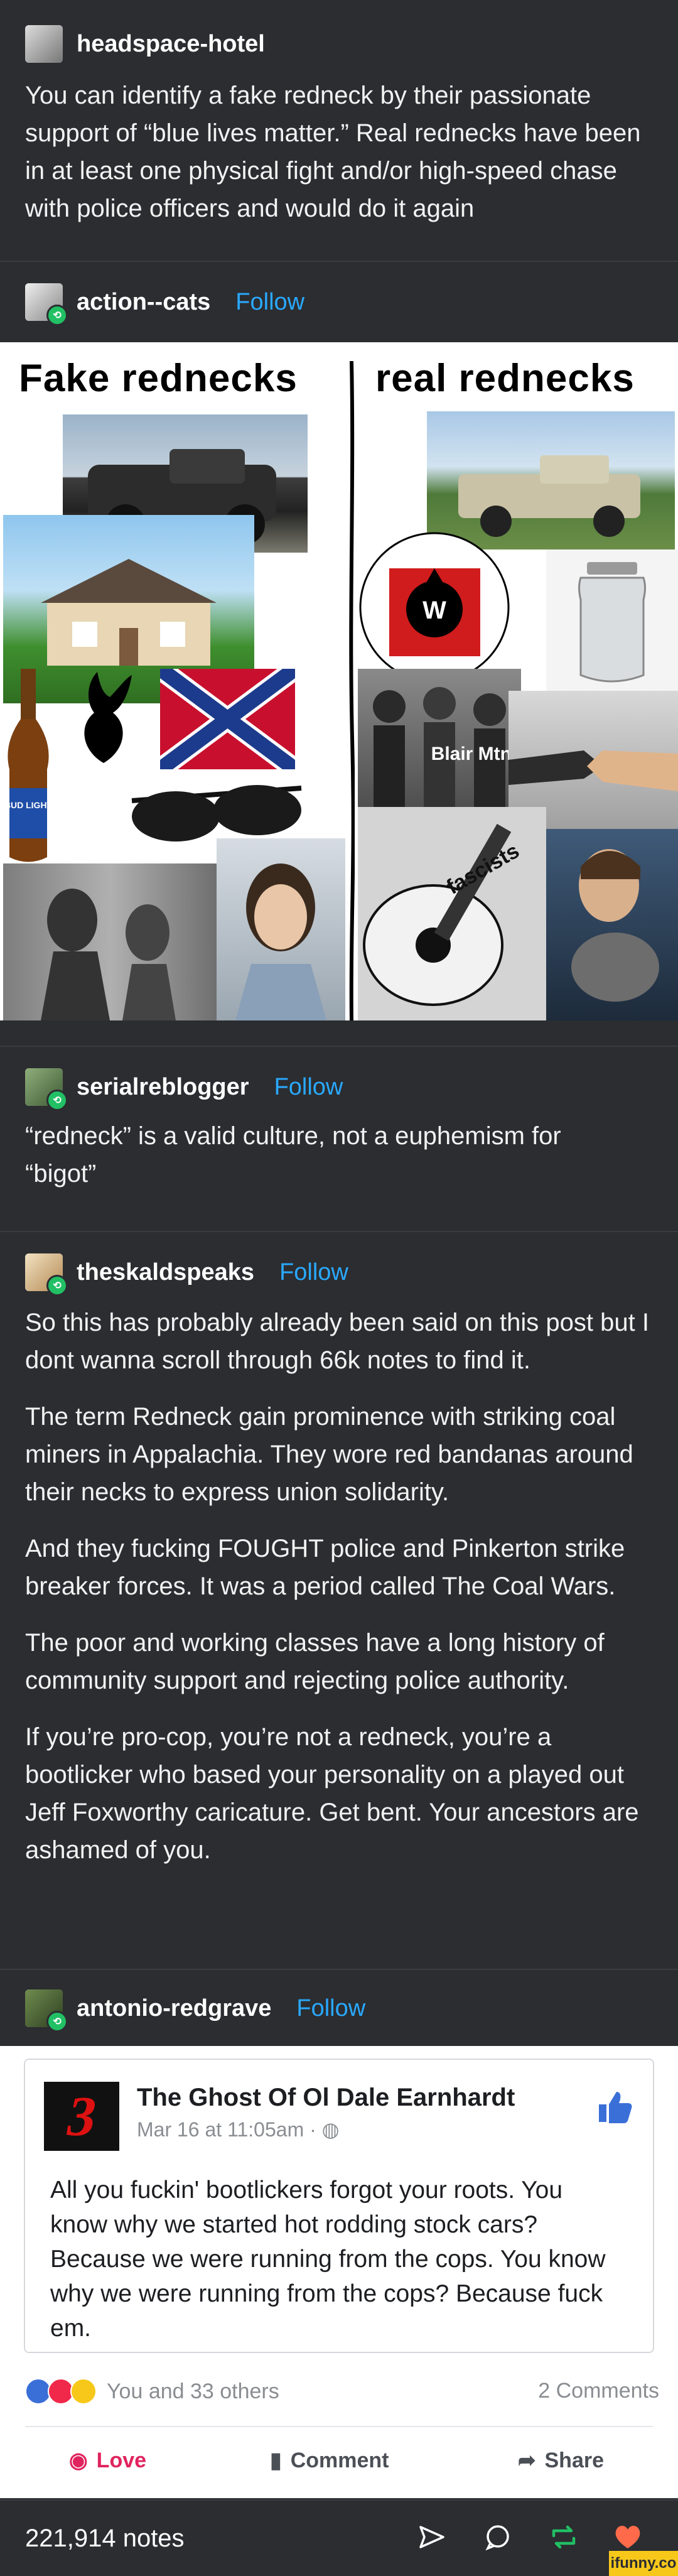 This screenshot has width=678, height=2576. What do you see at coordinates (474, 754) in the screenshot?
I see `blair-mtn-label: Blair Mtn.` at bounding box center [474, 754].